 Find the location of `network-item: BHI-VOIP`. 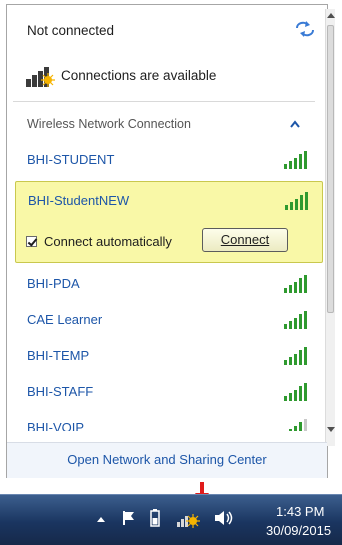

network-item: BHI-VOIP is located at coordinates (169, 420).